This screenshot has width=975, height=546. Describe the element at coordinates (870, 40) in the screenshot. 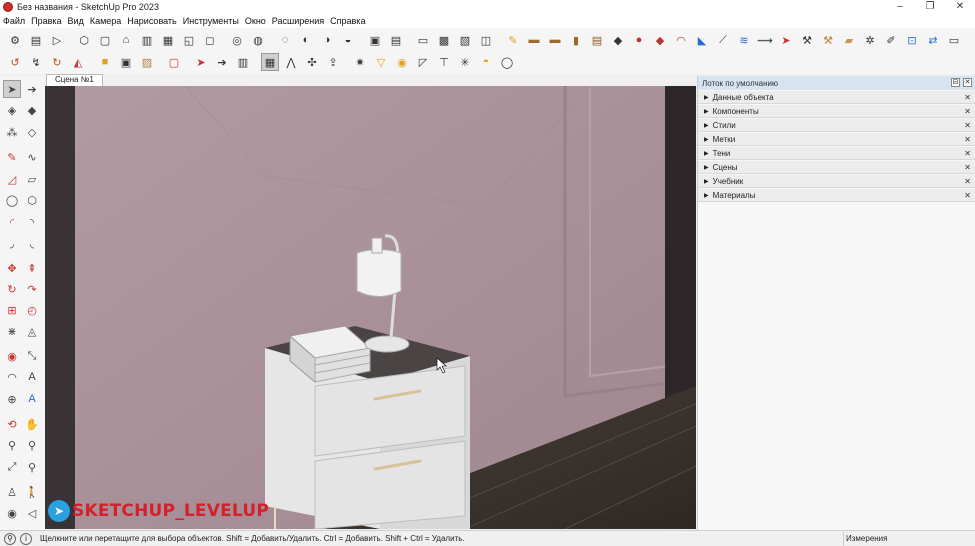

I see `gear-icon: ✲` at that location.